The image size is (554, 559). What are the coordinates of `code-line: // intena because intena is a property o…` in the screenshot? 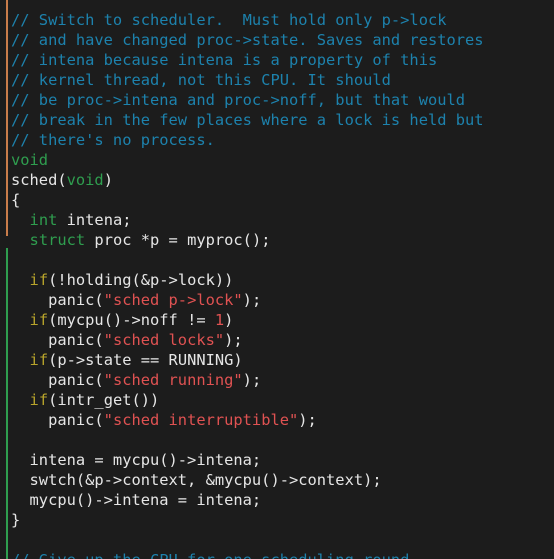 It's located at (282, 60).